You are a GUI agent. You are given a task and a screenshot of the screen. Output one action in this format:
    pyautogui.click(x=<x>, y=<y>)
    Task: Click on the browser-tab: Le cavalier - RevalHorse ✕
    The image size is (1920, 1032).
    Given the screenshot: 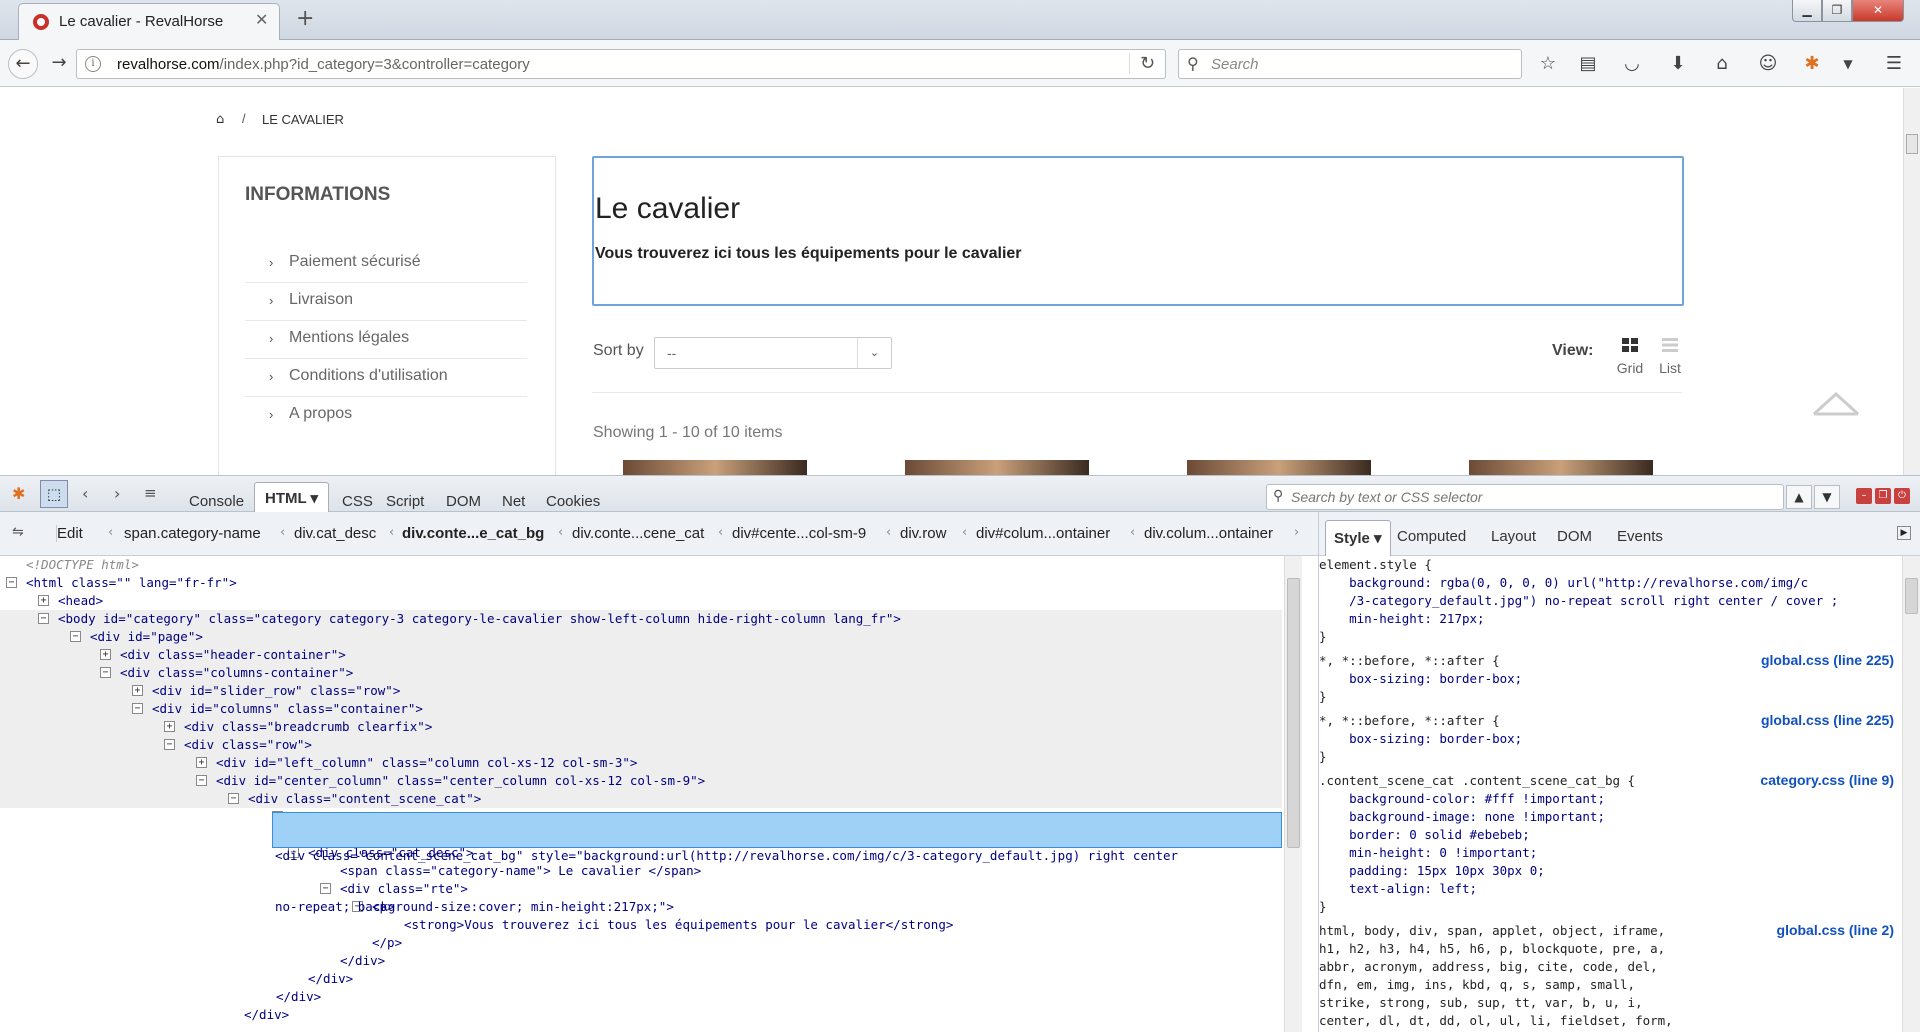 What is the action you would take?
    pyautogui.click(x=149, y=21)
    